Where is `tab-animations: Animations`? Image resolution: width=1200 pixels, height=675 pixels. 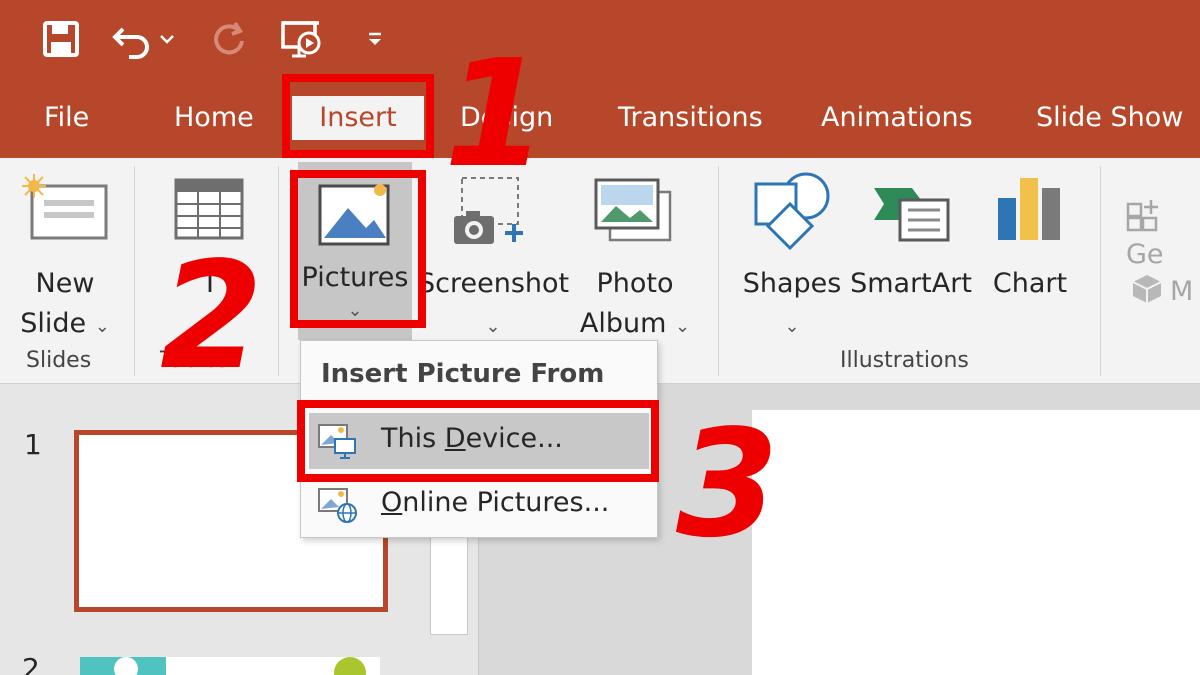 tab-animations: Animations is located at coordinates (897, 118).